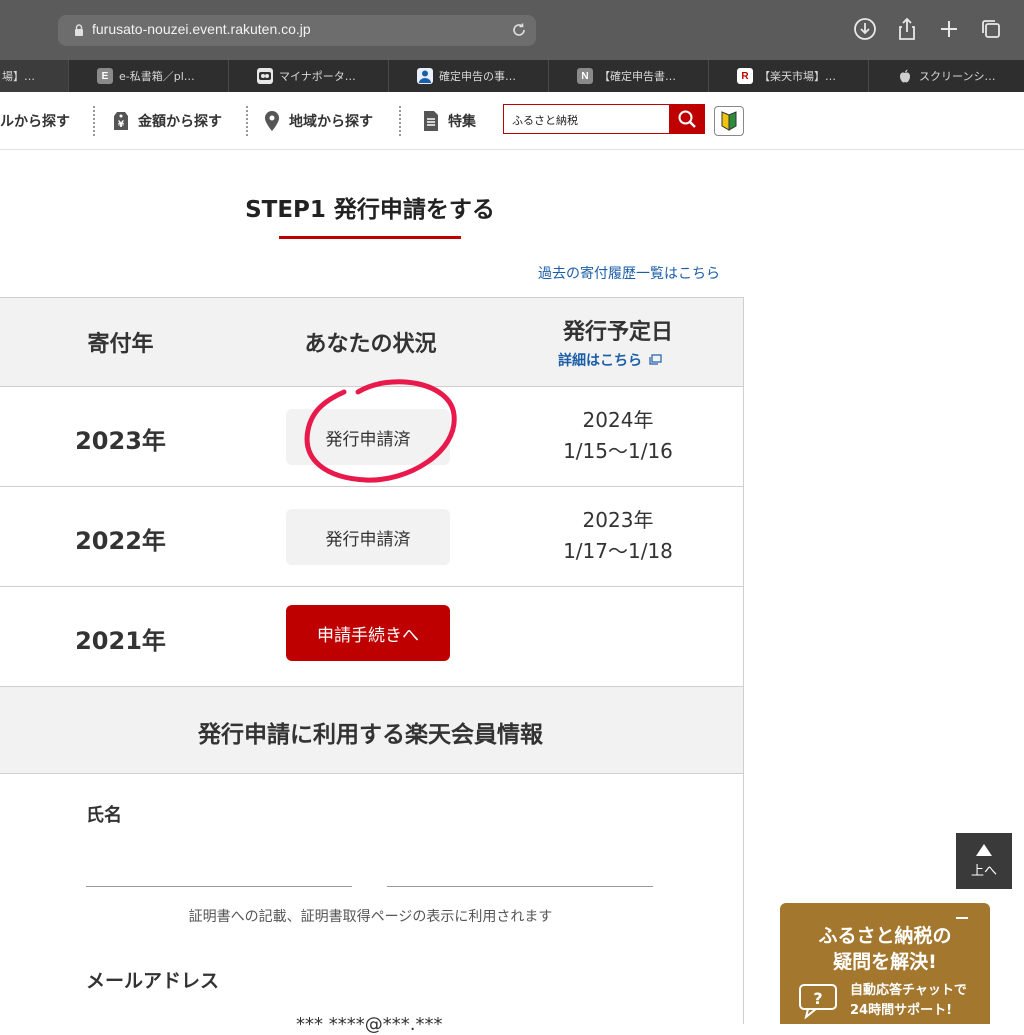 This screenshot has height=1035, width=1024. I want to click on header-donation-year: 寄付年, so click(120, 344).